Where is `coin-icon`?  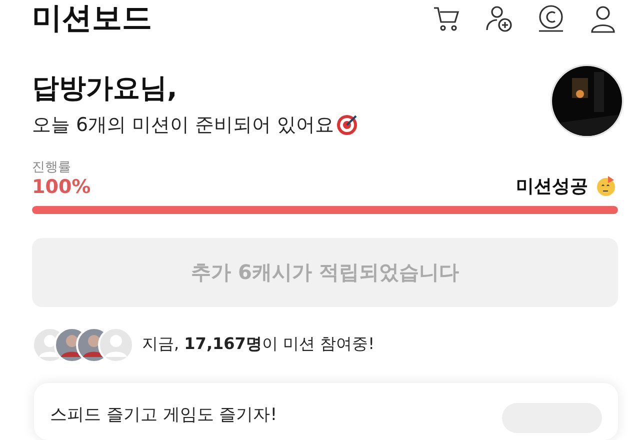
coin-icon is located at coordinates (551, 19).